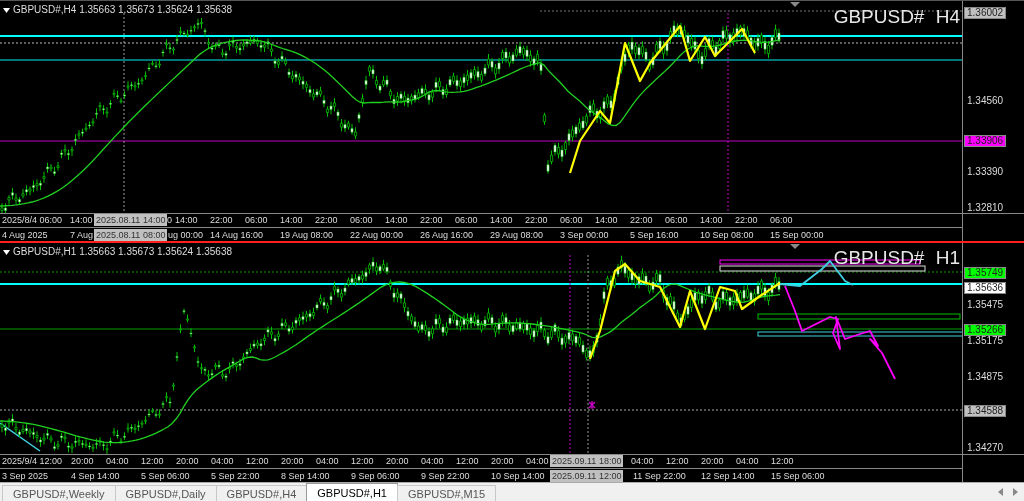 Image resolution: width=1024 pixels, height=501 pixels. I want to click on price-label: 1.34560, so click(985, 101).